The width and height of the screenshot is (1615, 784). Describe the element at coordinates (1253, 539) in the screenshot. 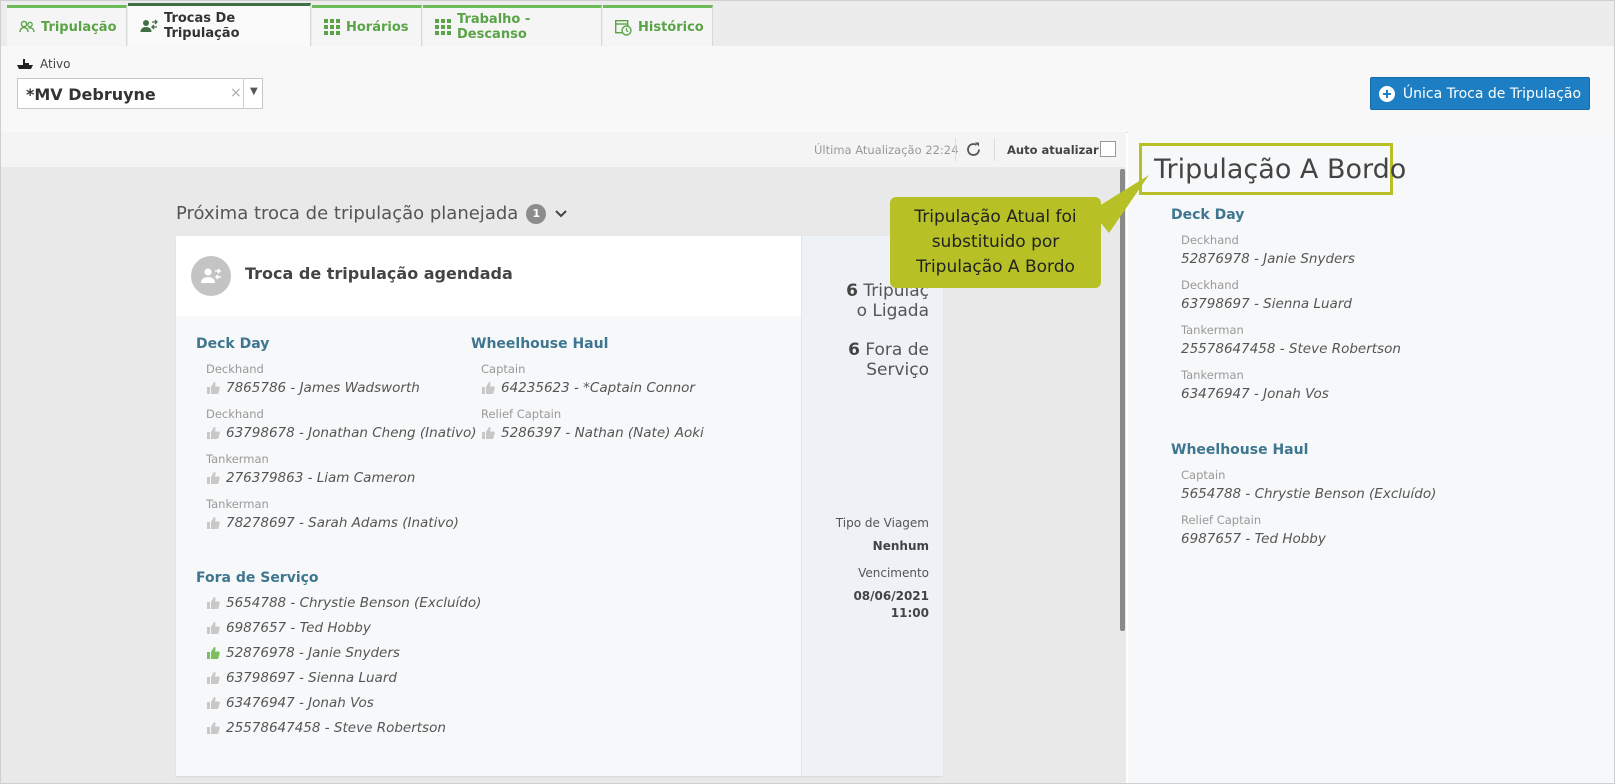

I see `crew-member: 6987657 - Ted Hobby` at that location.